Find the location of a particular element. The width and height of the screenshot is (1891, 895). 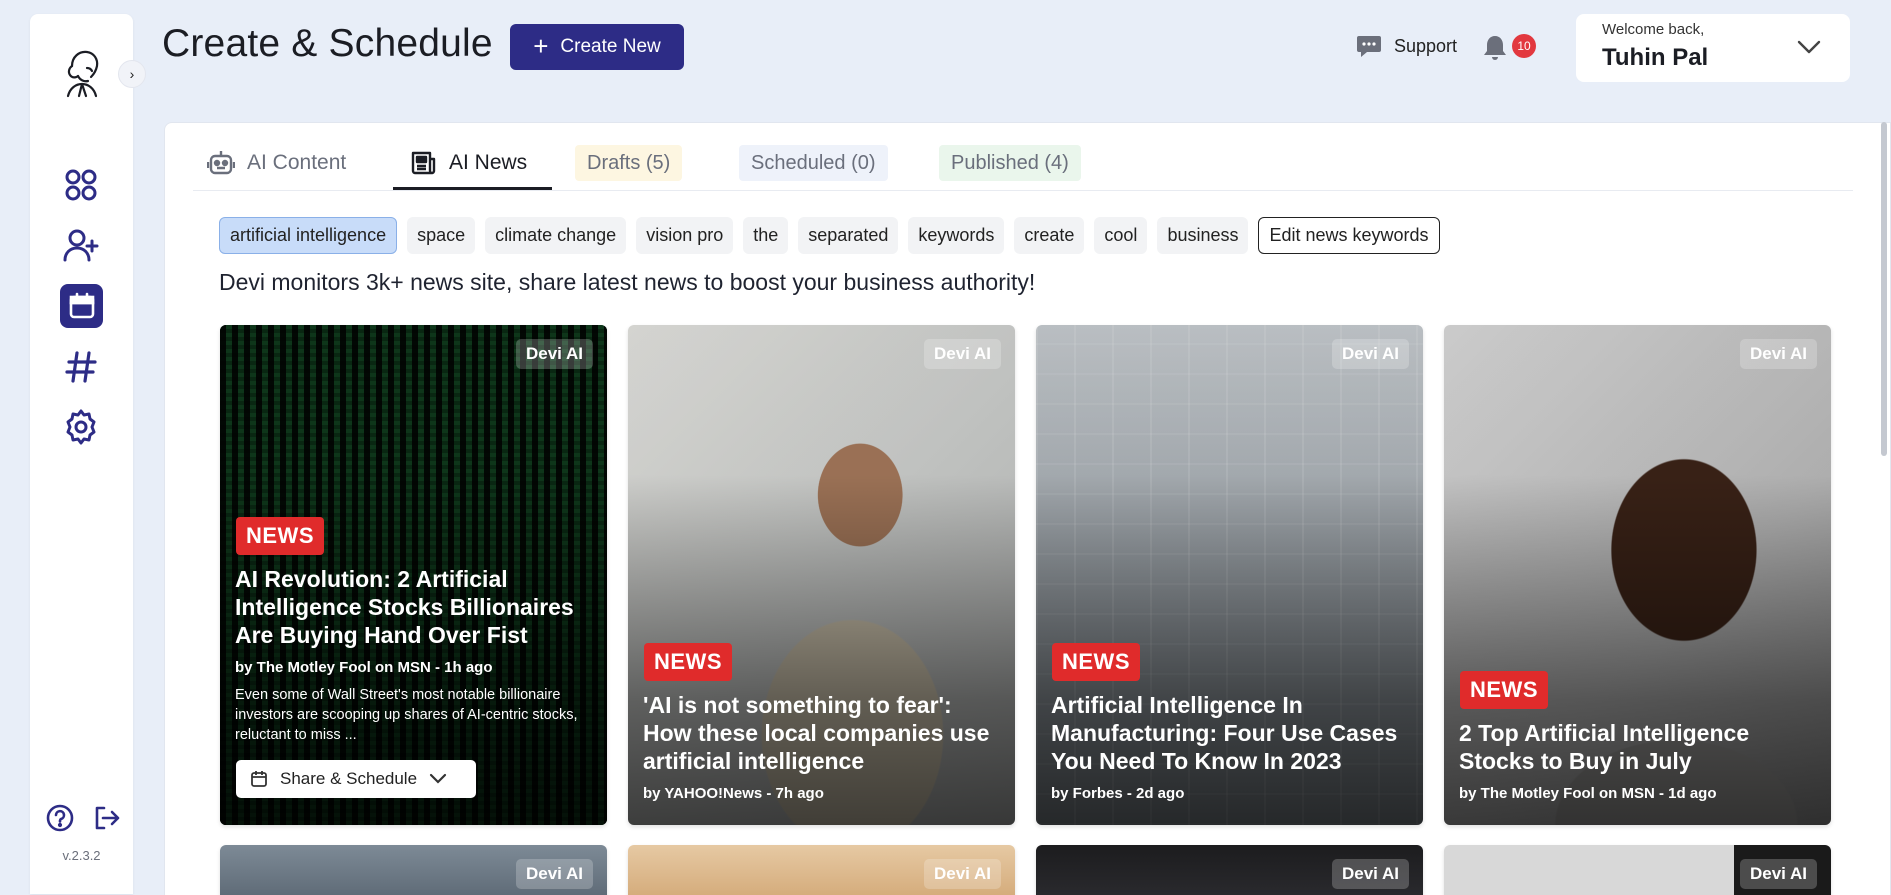

hashtag-icon is located at coordinates (81, 367).